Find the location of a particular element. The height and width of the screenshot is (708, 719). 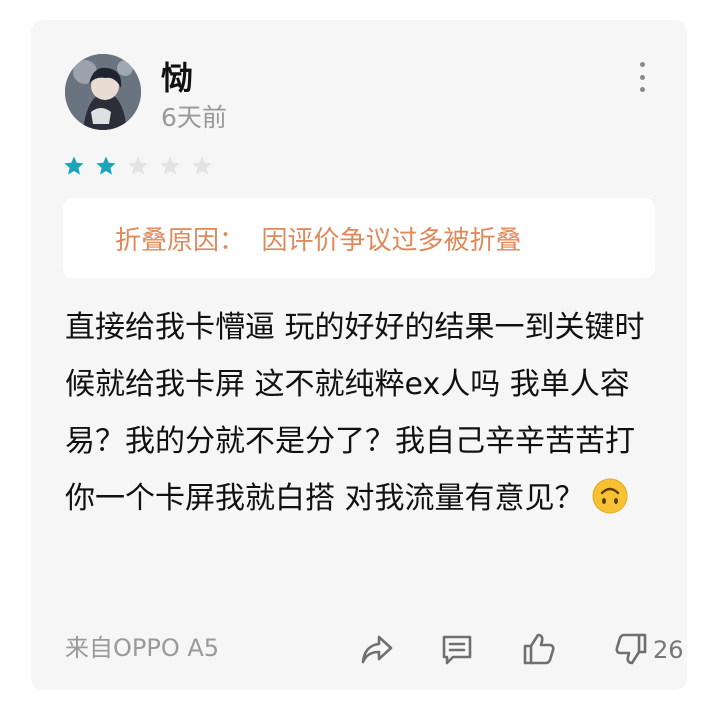

star-rating is located at coordinates (143, 166).